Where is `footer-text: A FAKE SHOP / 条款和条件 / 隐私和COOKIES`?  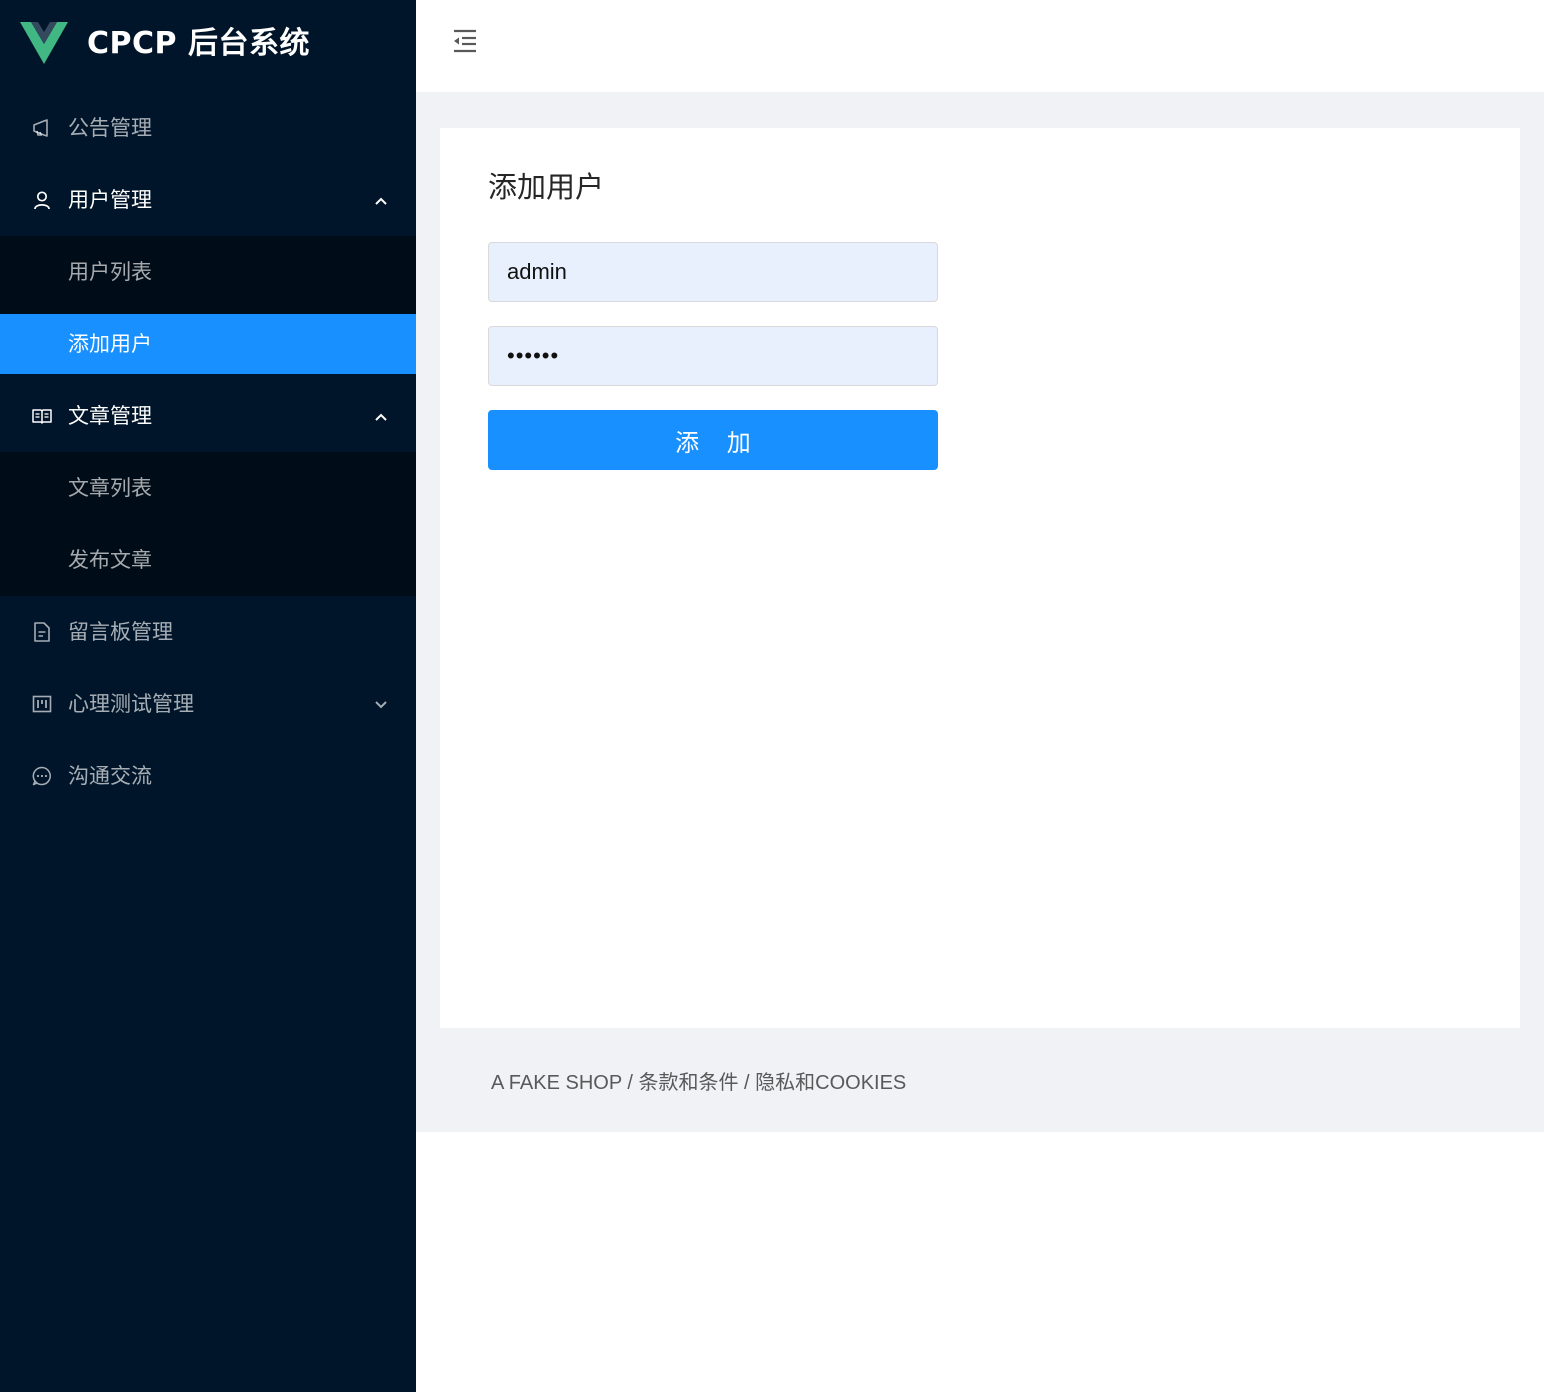 footer-text: A FAKE SHOP / 条款和条件 / 隐私和COOKIES is located at coordinates (699, 1083).